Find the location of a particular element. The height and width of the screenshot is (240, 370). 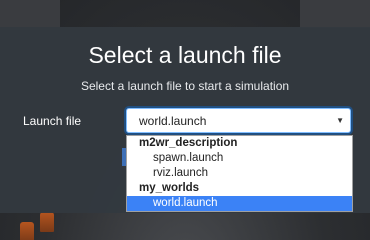

option-rviz-launch: rviz.launch is located at coordinates (239, 173).